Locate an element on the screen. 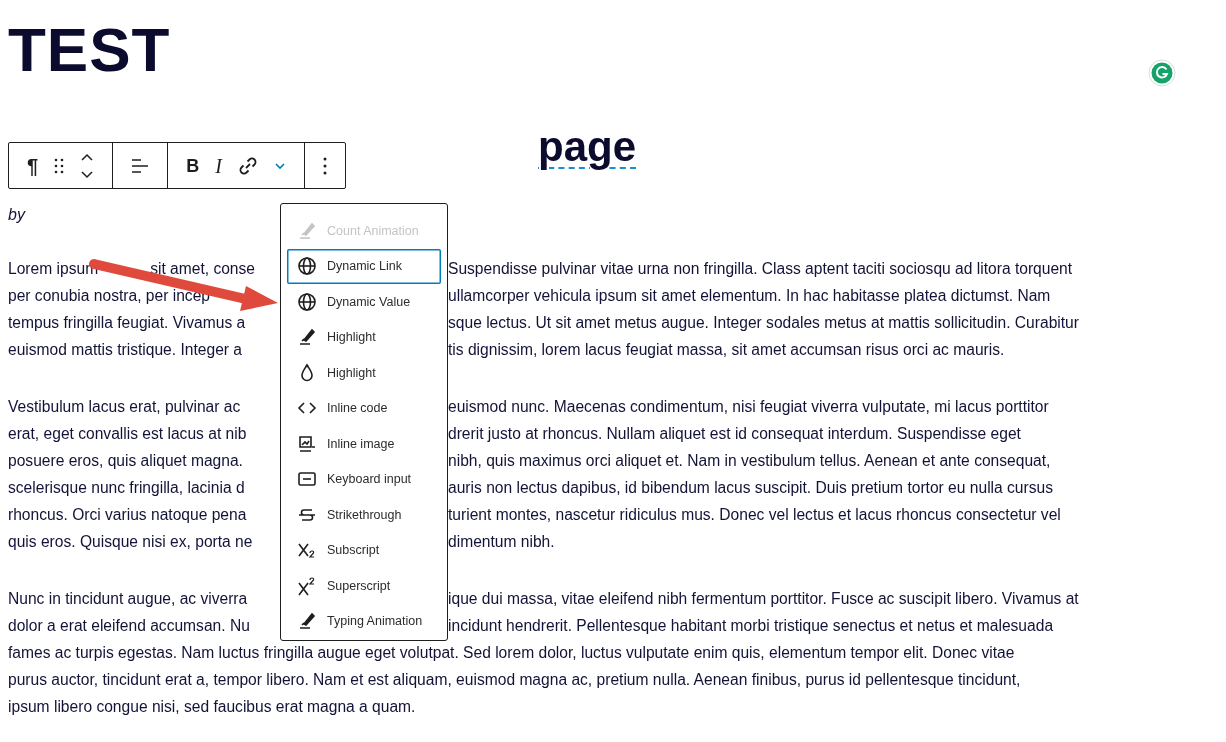 The image size is (1226, 742). paragraph-text: ique dui massa, vitae eleifend nibh fermentum porttitor. Fusce ac suscipit libero. Vivamus at is located at coordinates (763, 599).